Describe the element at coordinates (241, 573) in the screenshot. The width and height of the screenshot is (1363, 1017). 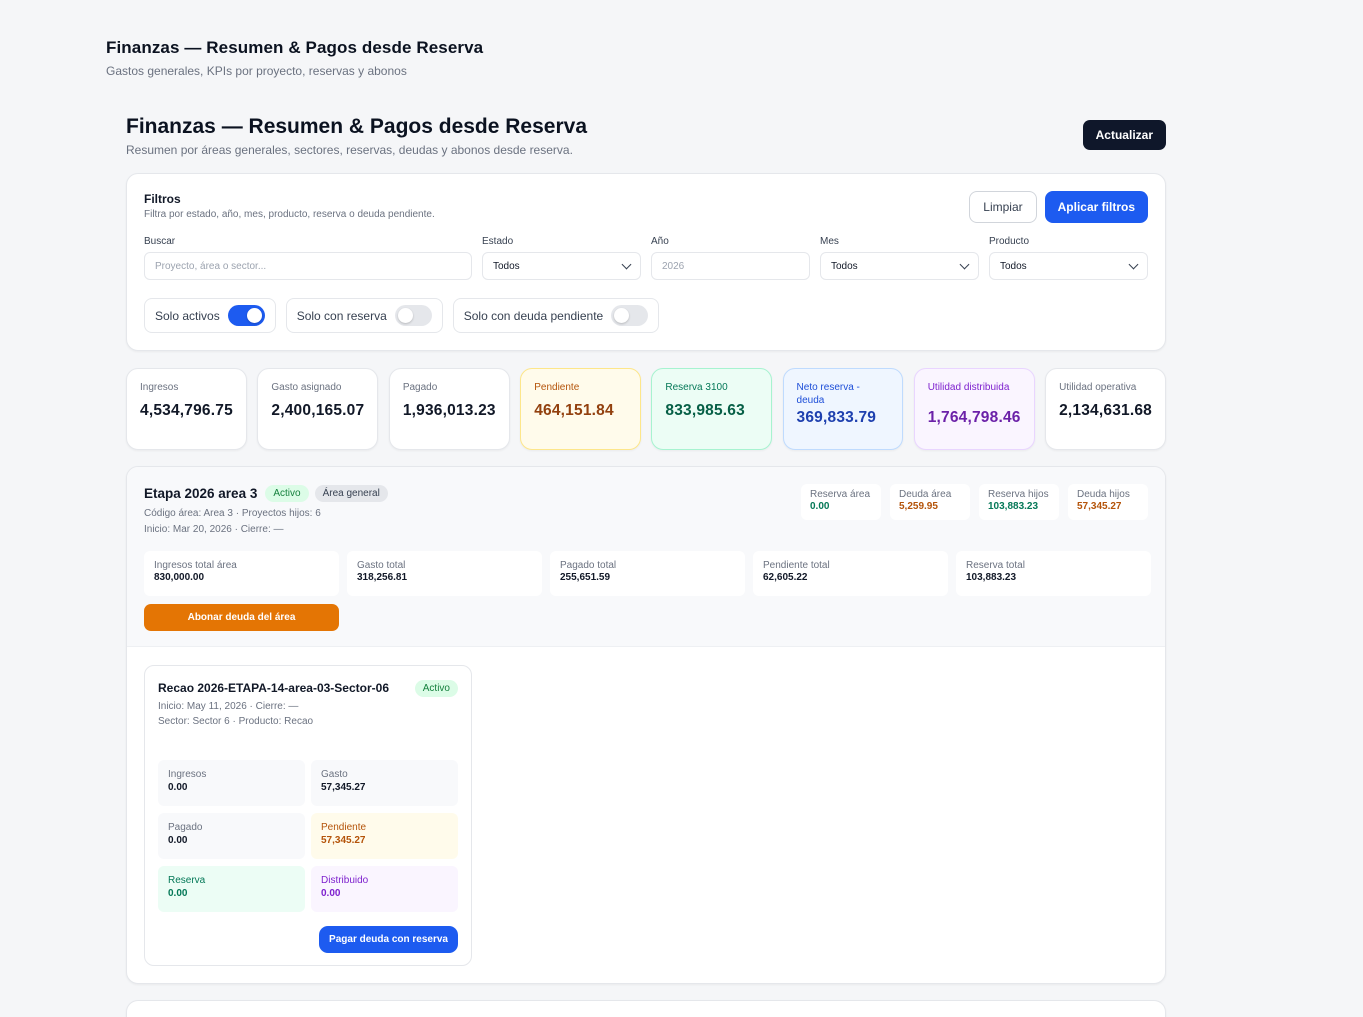
I see `total-ingresos: Ingresos total área 830,000.00` at that location.